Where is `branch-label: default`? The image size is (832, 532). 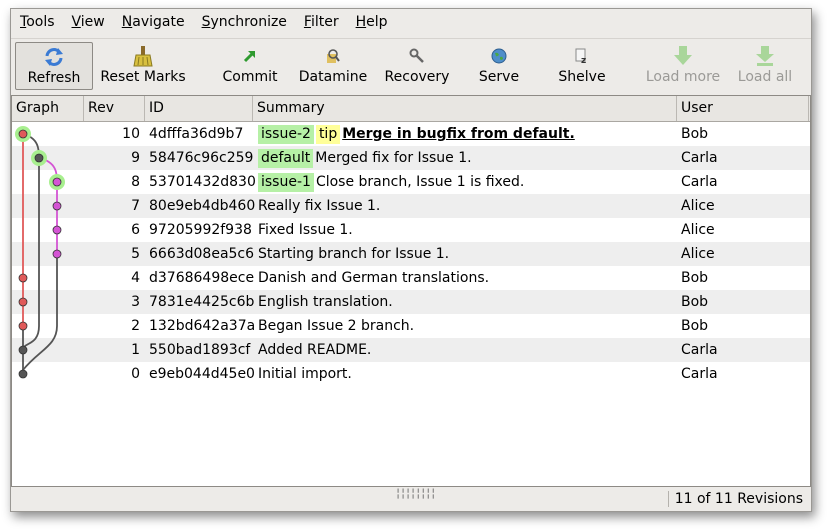
branch-label: default is located at coordinates (286, 158).